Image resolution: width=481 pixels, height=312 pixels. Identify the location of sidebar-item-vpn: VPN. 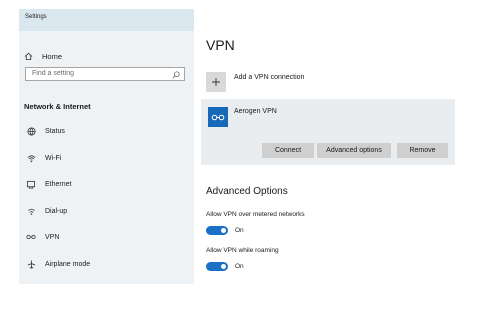
(41, 237).